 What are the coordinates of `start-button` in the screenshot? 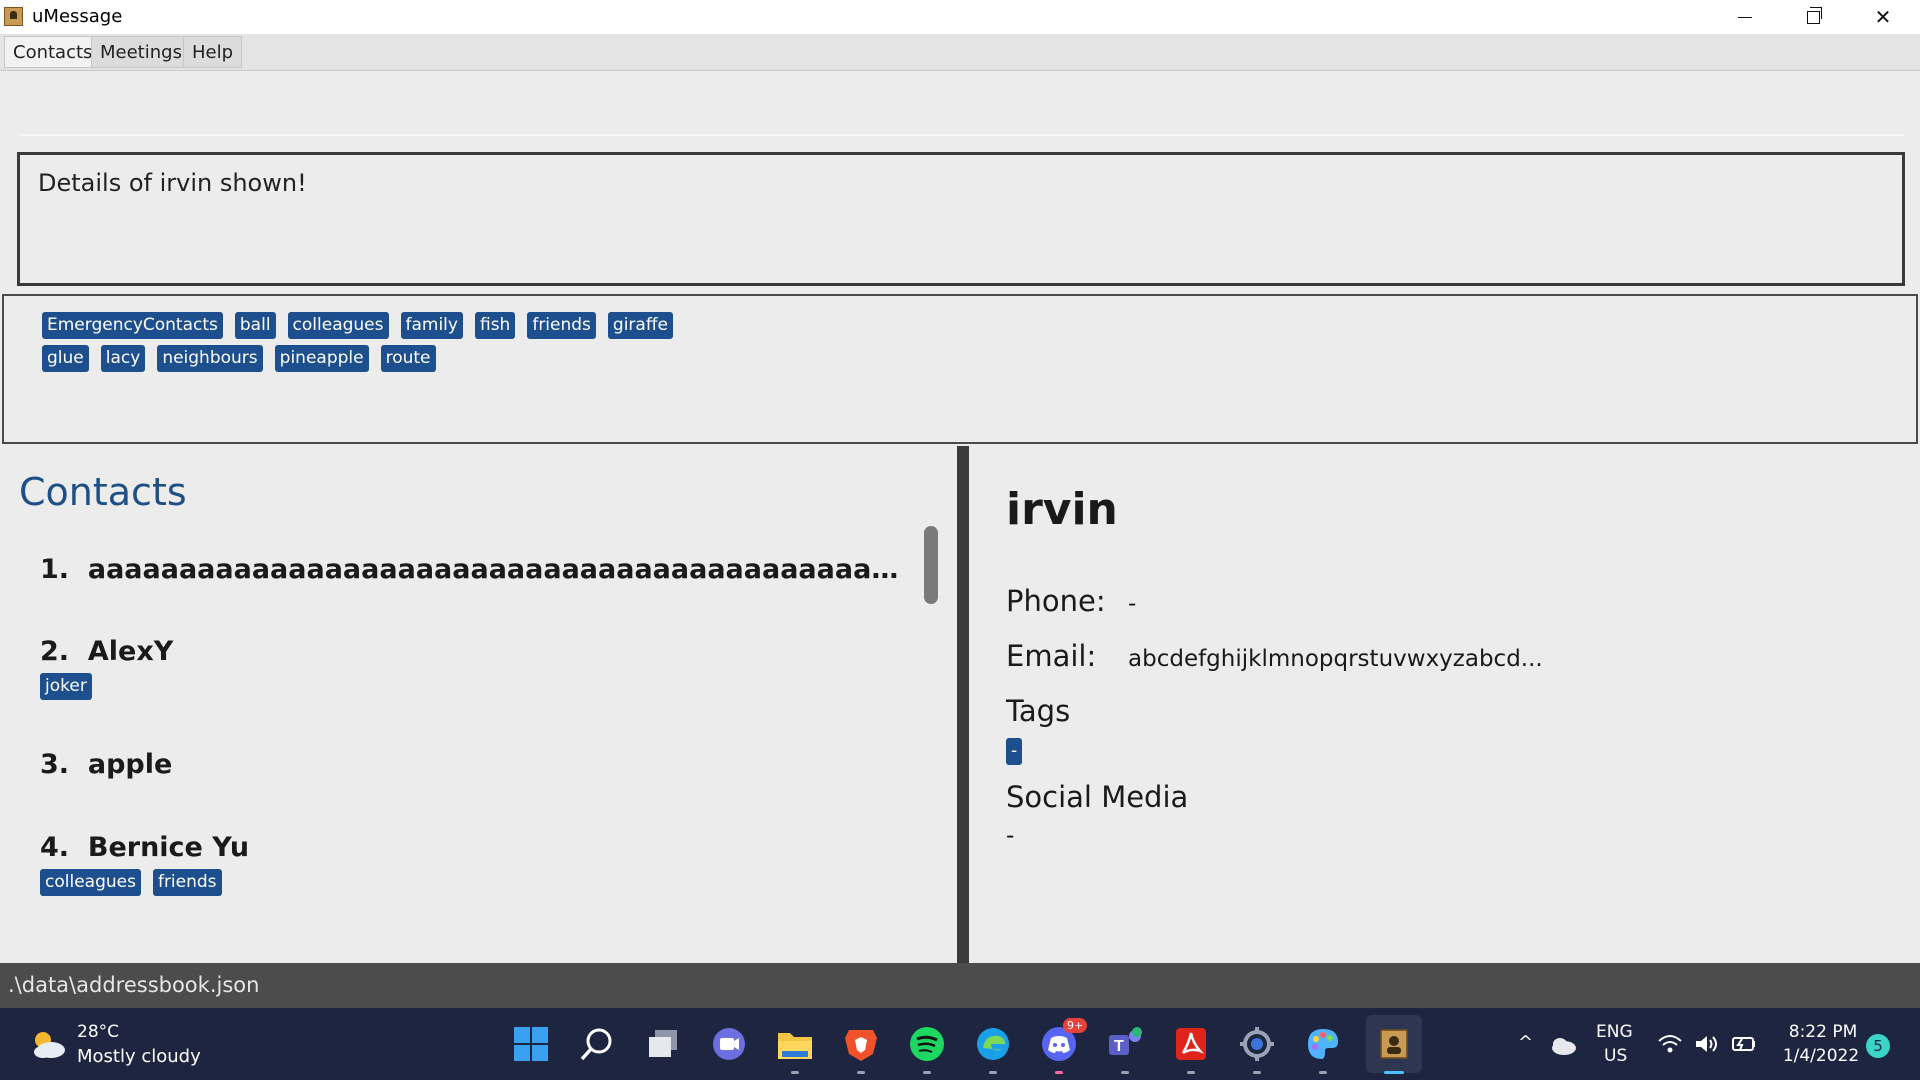 It's located at (531, 1044).